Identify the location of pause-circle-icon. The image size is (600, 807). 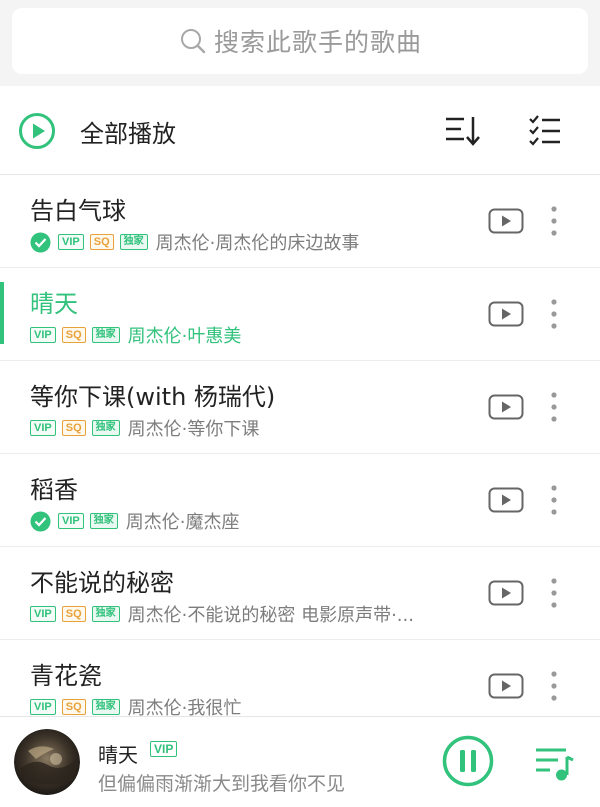
(468, 761).